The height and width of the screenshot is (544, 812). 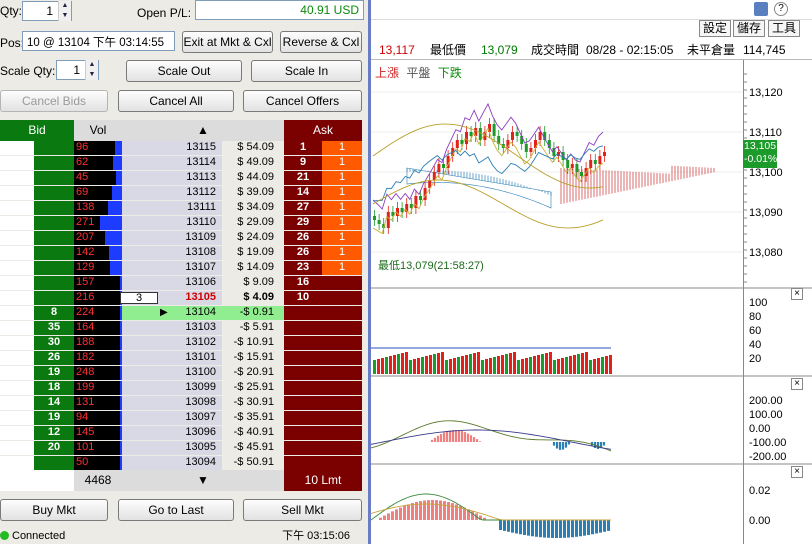 What do you see at coordinates (172, 418) in the screenshot?
I see `price-cell: 13097` at bounding box center [172, 418].